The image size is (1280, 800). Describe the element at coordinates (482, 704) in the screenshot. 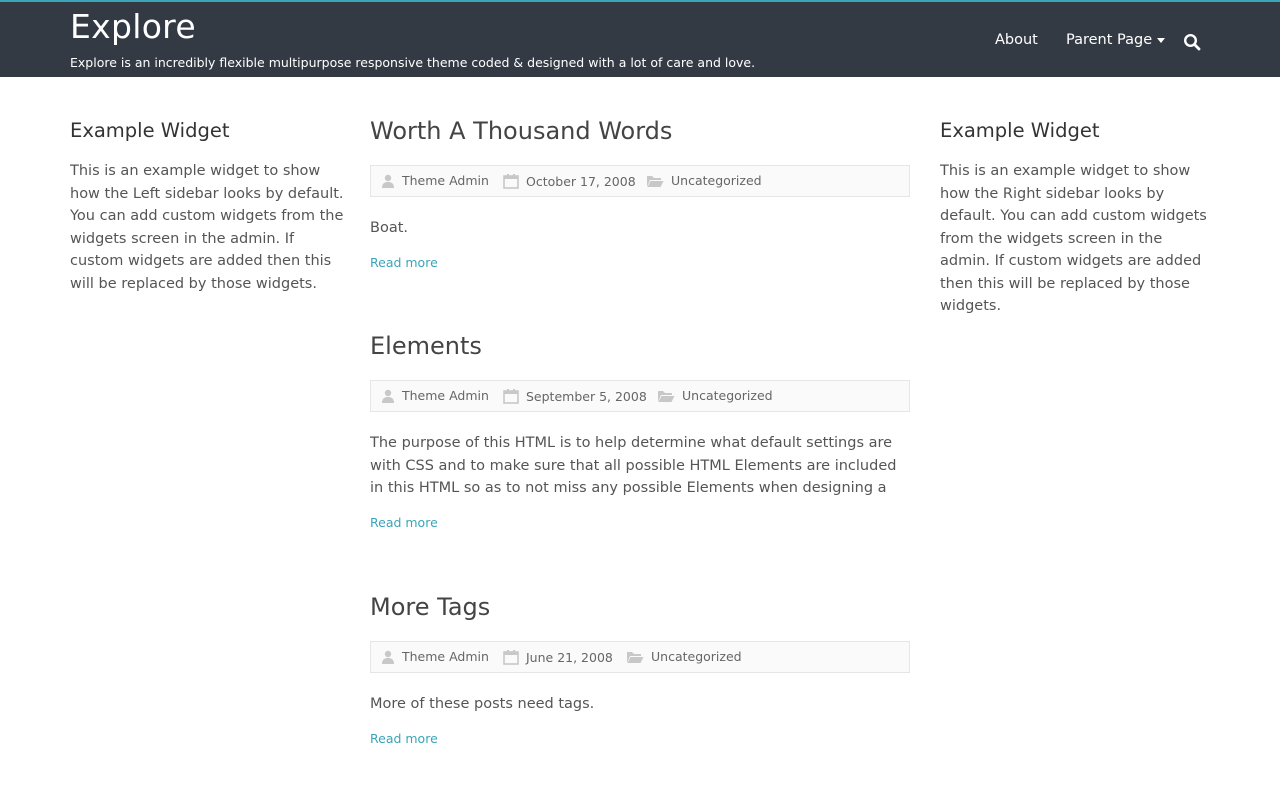

I see `post-excerpt: More of these posts need tags.` at that location.